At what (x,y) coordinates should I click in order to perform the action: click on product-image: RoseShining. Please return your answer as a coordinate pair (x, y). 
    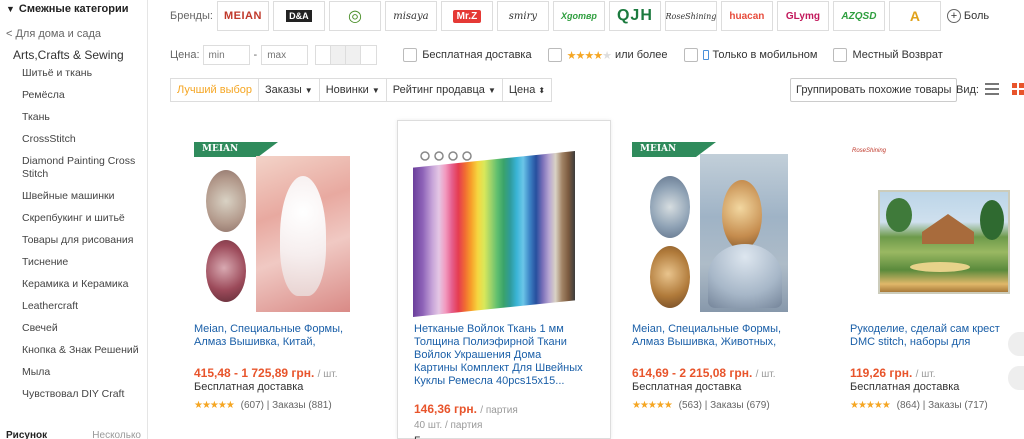
    Looking at the image, I should click on (934, 230).